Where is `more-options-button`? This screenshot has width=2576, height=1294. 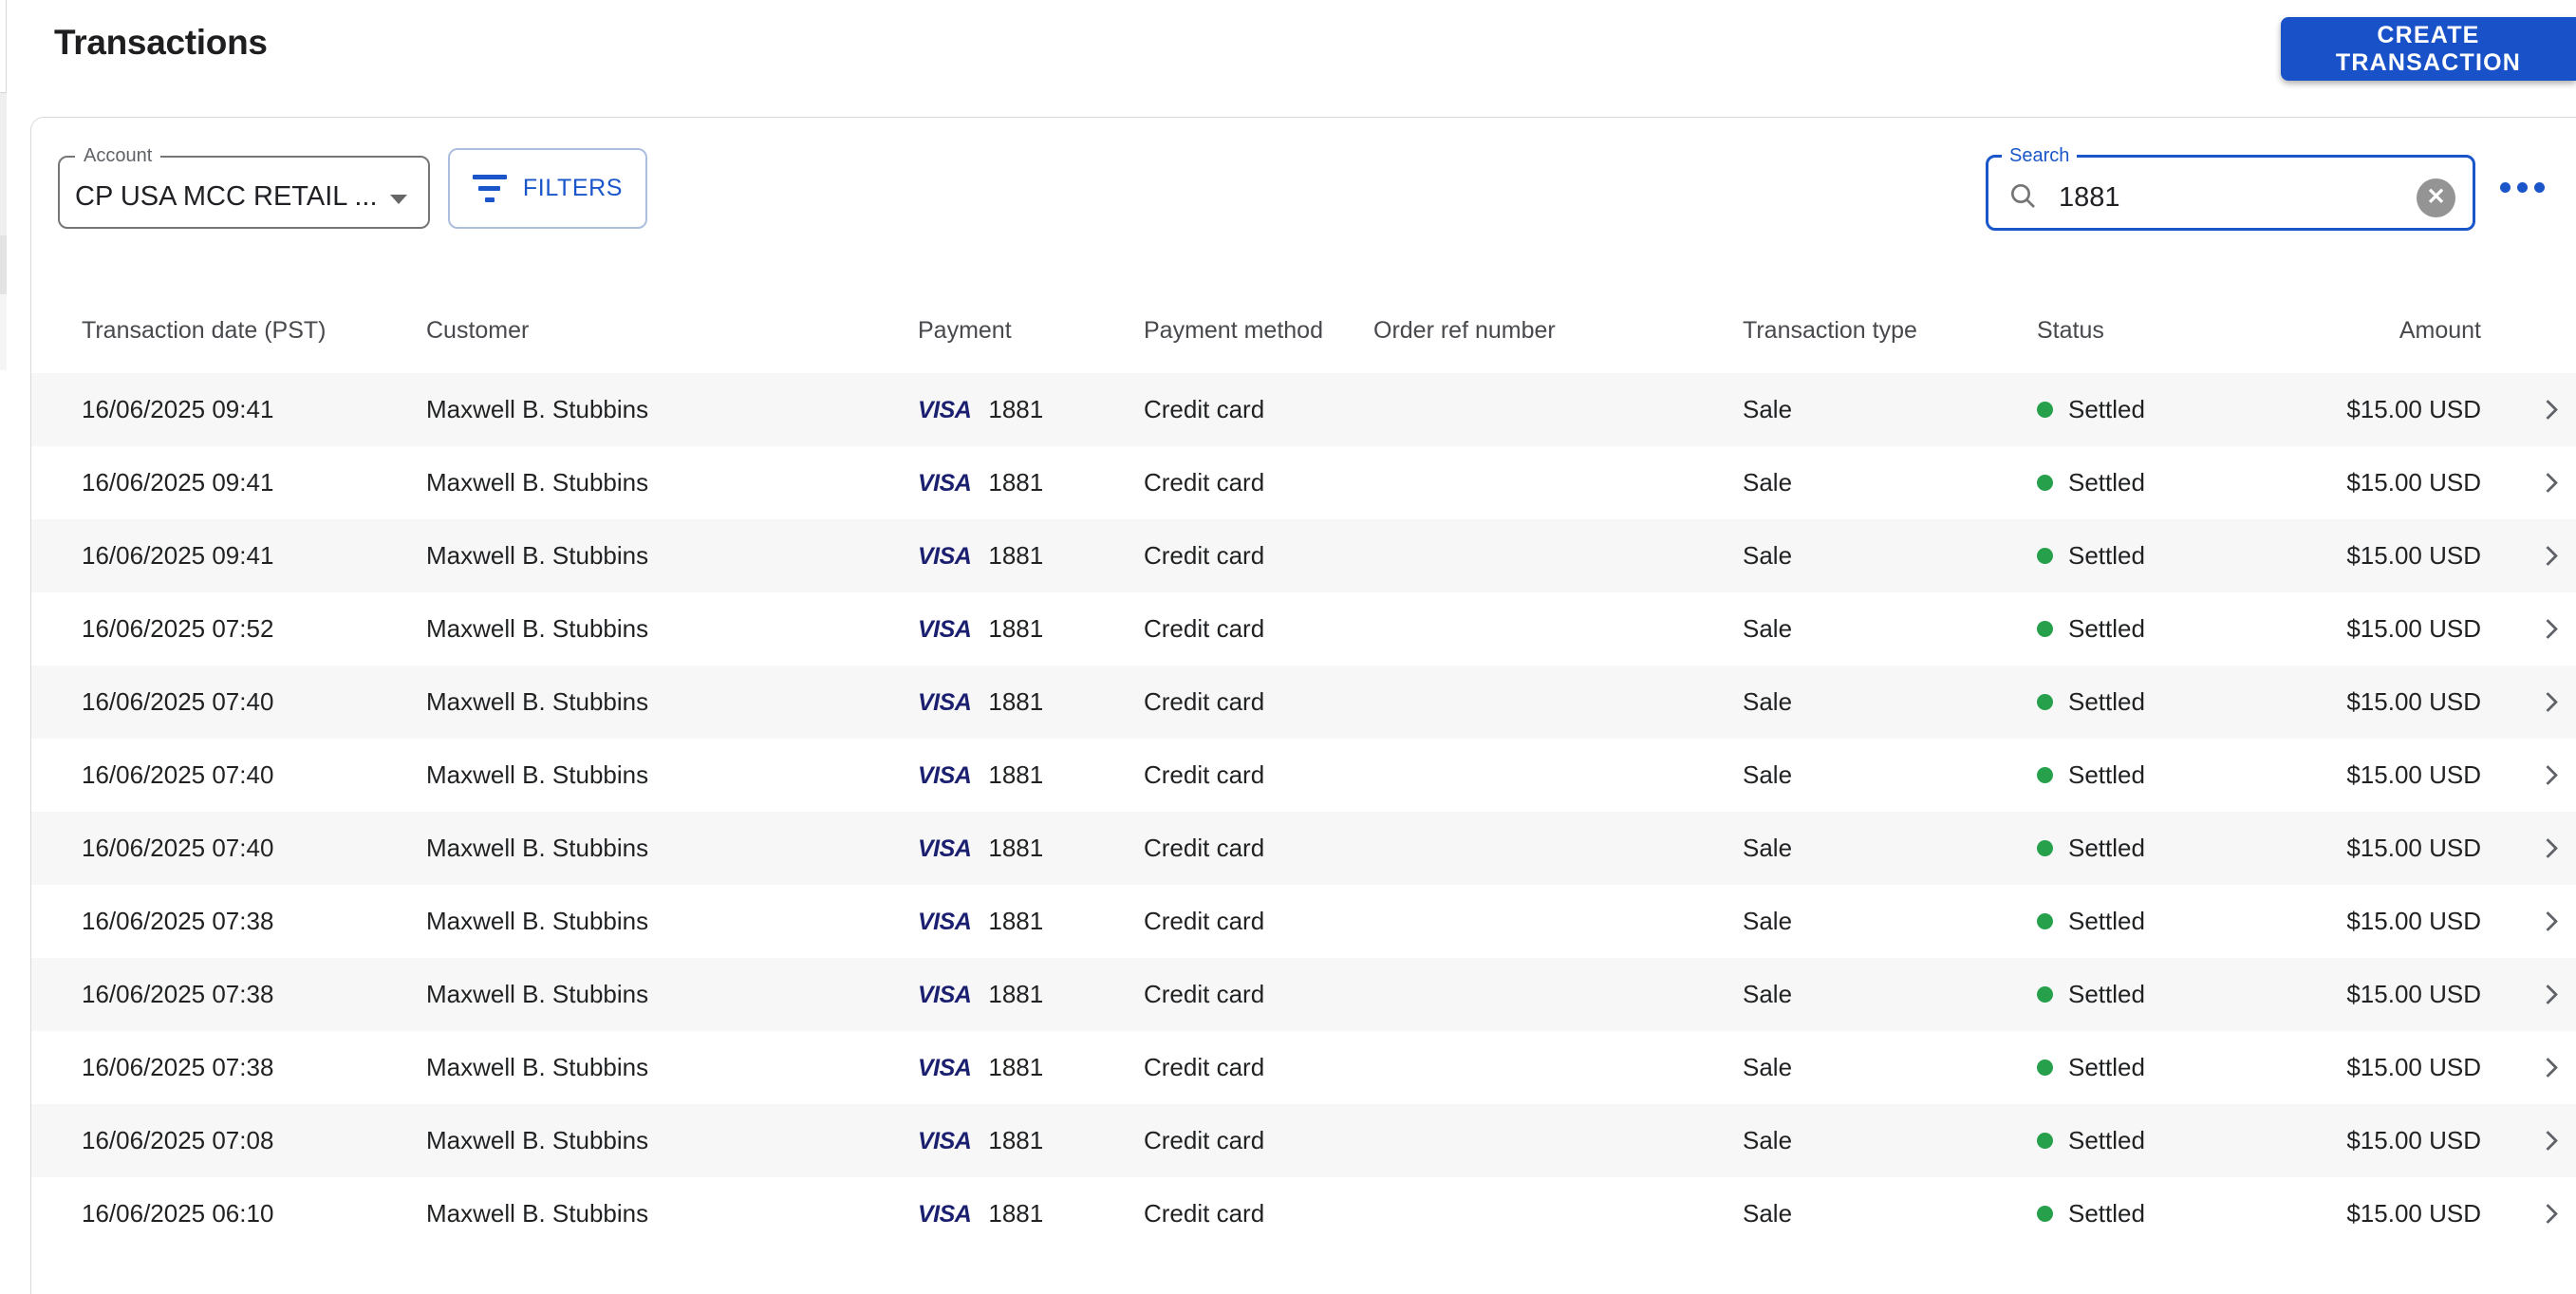 more-options-button is located at coordinates (2522, 187).